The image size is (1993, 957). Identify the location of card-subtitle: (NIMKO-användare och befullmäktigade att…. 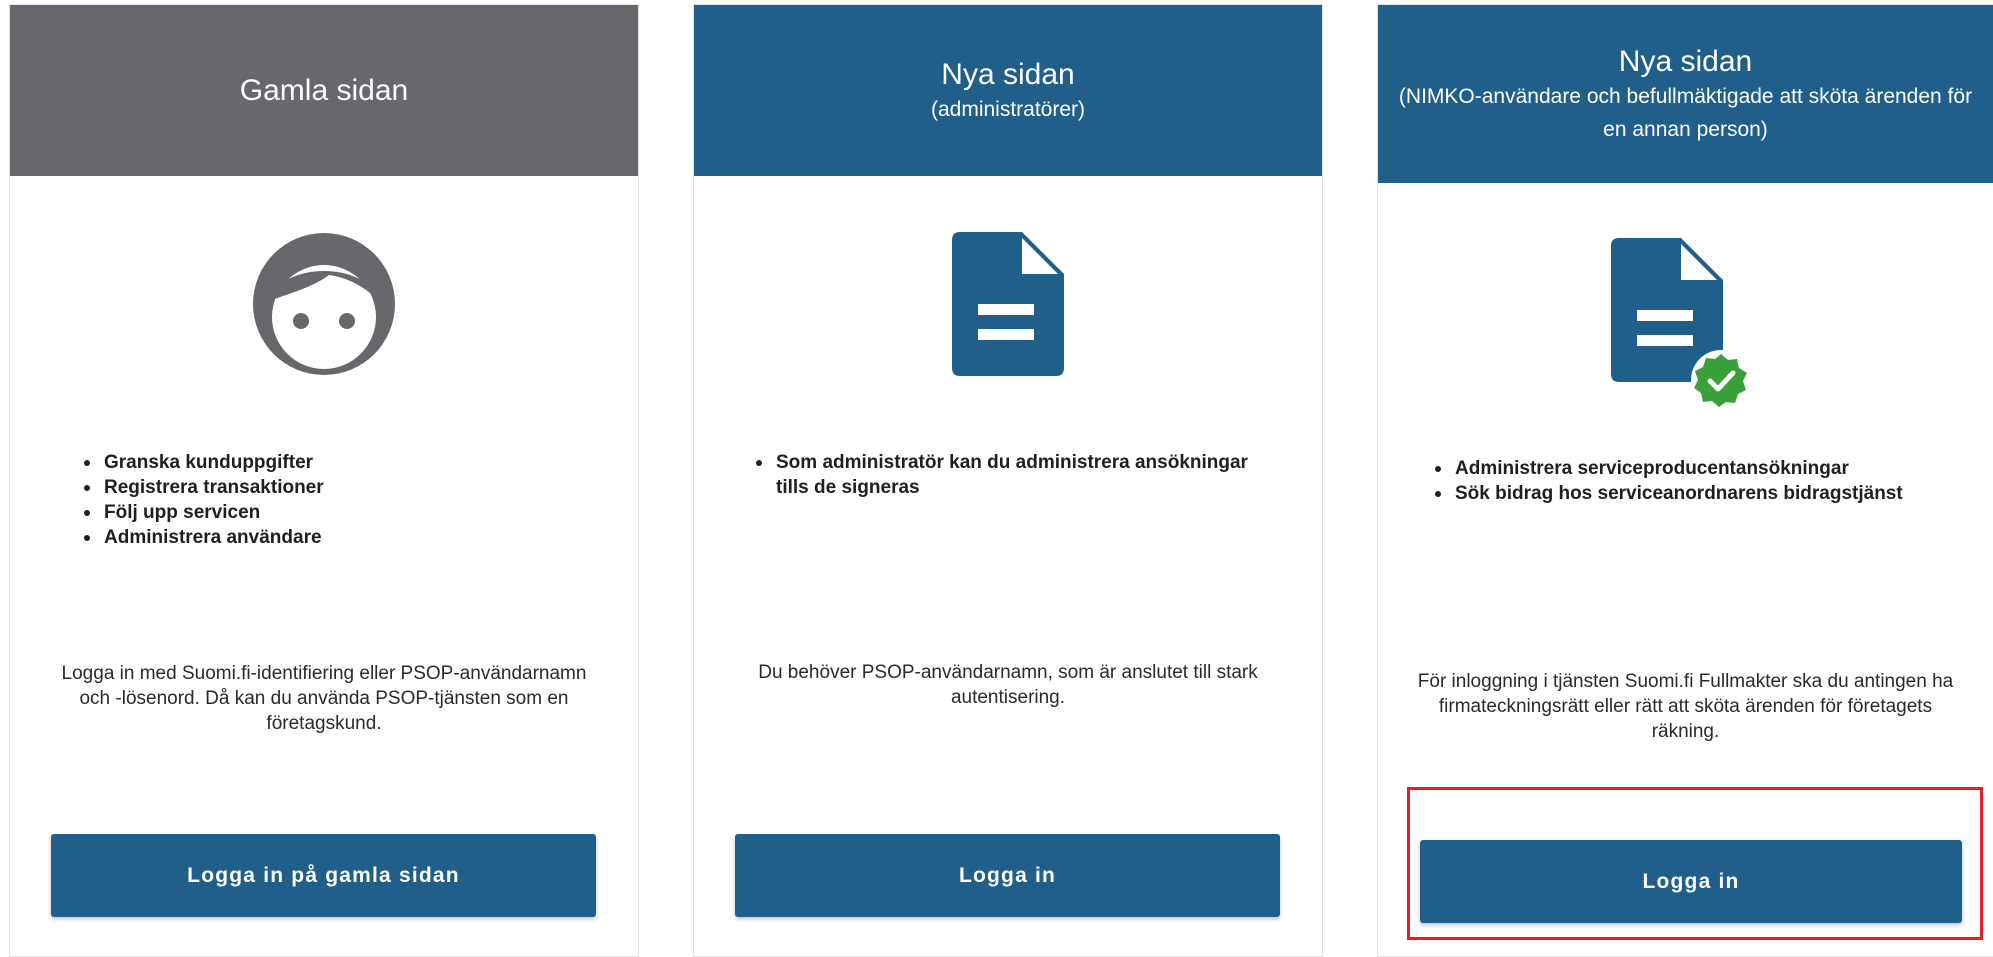
(1685, 112).